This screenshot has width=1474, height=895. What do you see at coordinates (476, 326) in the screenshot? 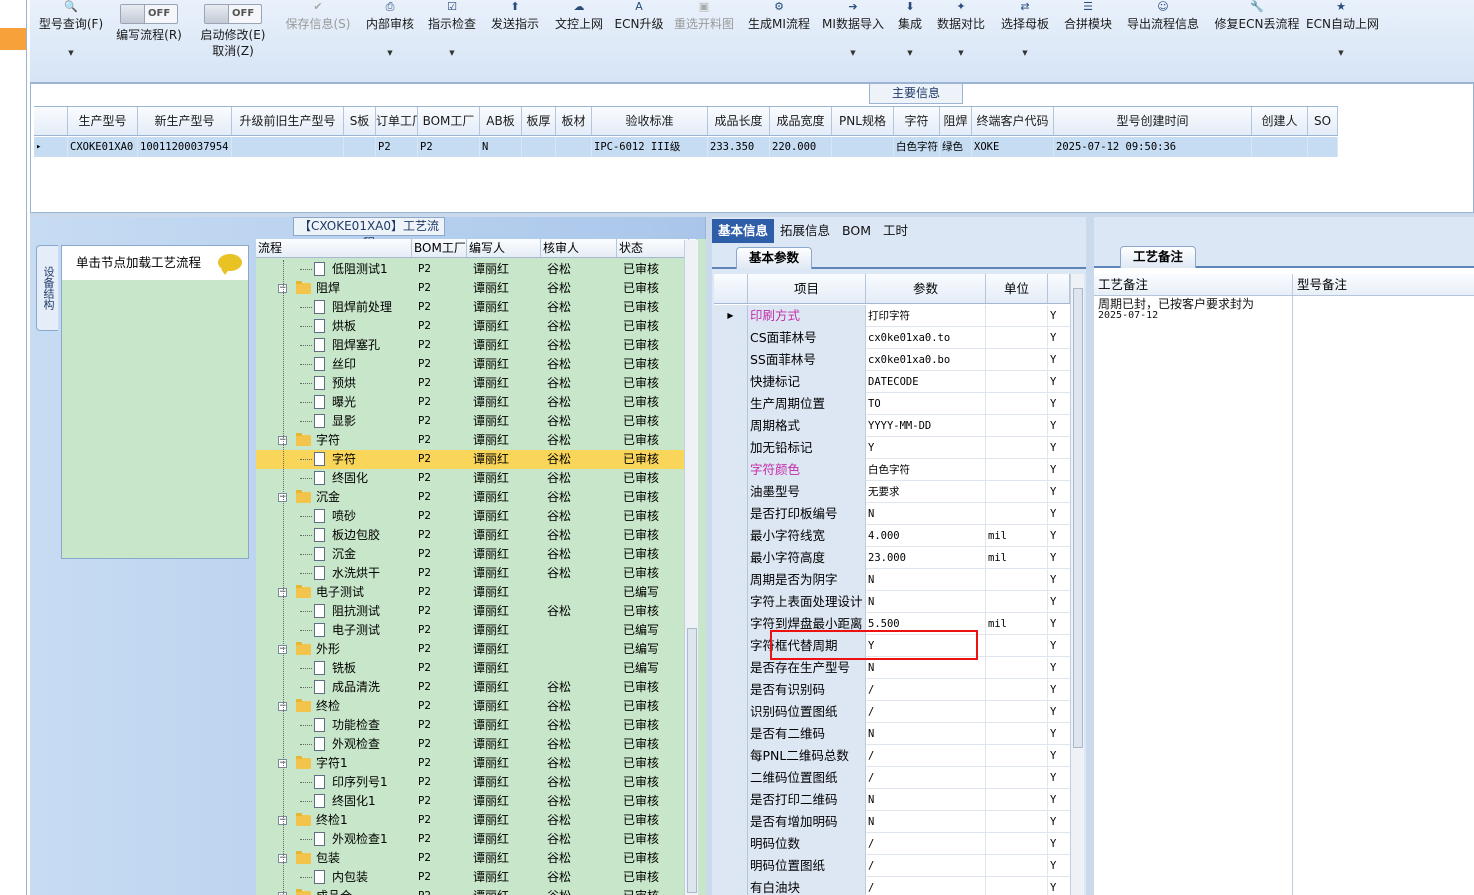
I see `tree-row: 烘板 P2 谭丽红 谷松 已审核` at bounding box center [476, 326].